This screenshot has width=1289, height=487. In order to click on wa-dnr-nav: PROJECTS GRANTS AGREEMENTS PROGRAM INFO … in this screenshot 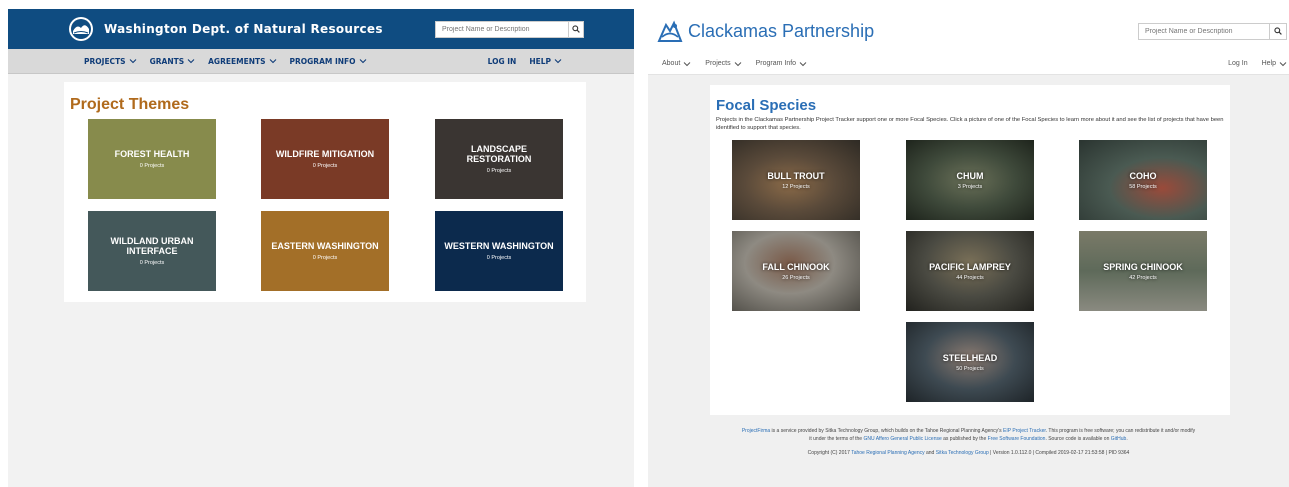, I will do `click(321, 61)`.